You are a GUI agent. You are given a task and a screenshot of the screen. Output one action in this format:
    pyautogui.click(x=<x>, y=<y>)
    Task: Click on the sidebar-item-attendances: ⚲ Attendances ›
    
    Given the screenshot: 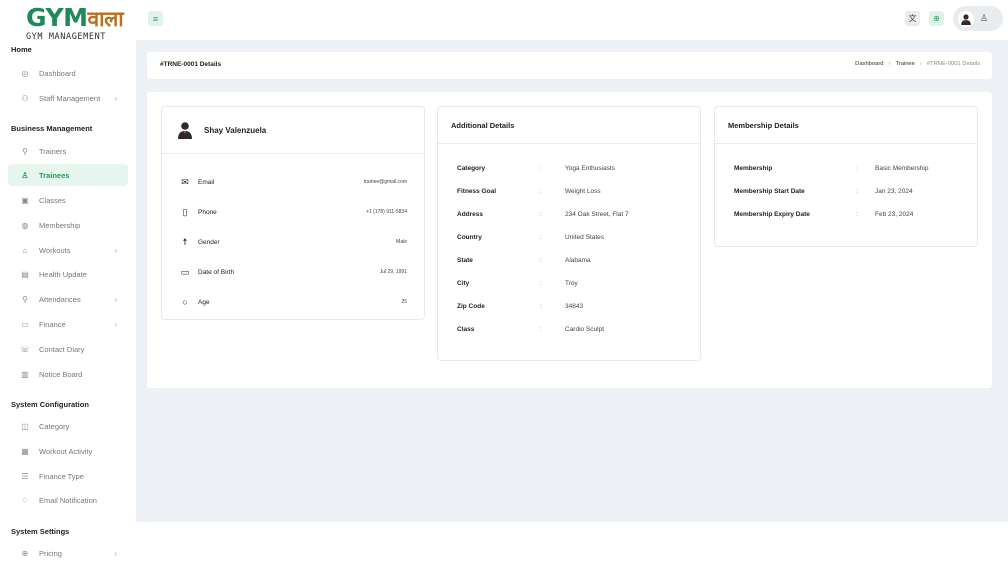 What is the action you would take?
    pyautogui.click(x=68, y=299)
    